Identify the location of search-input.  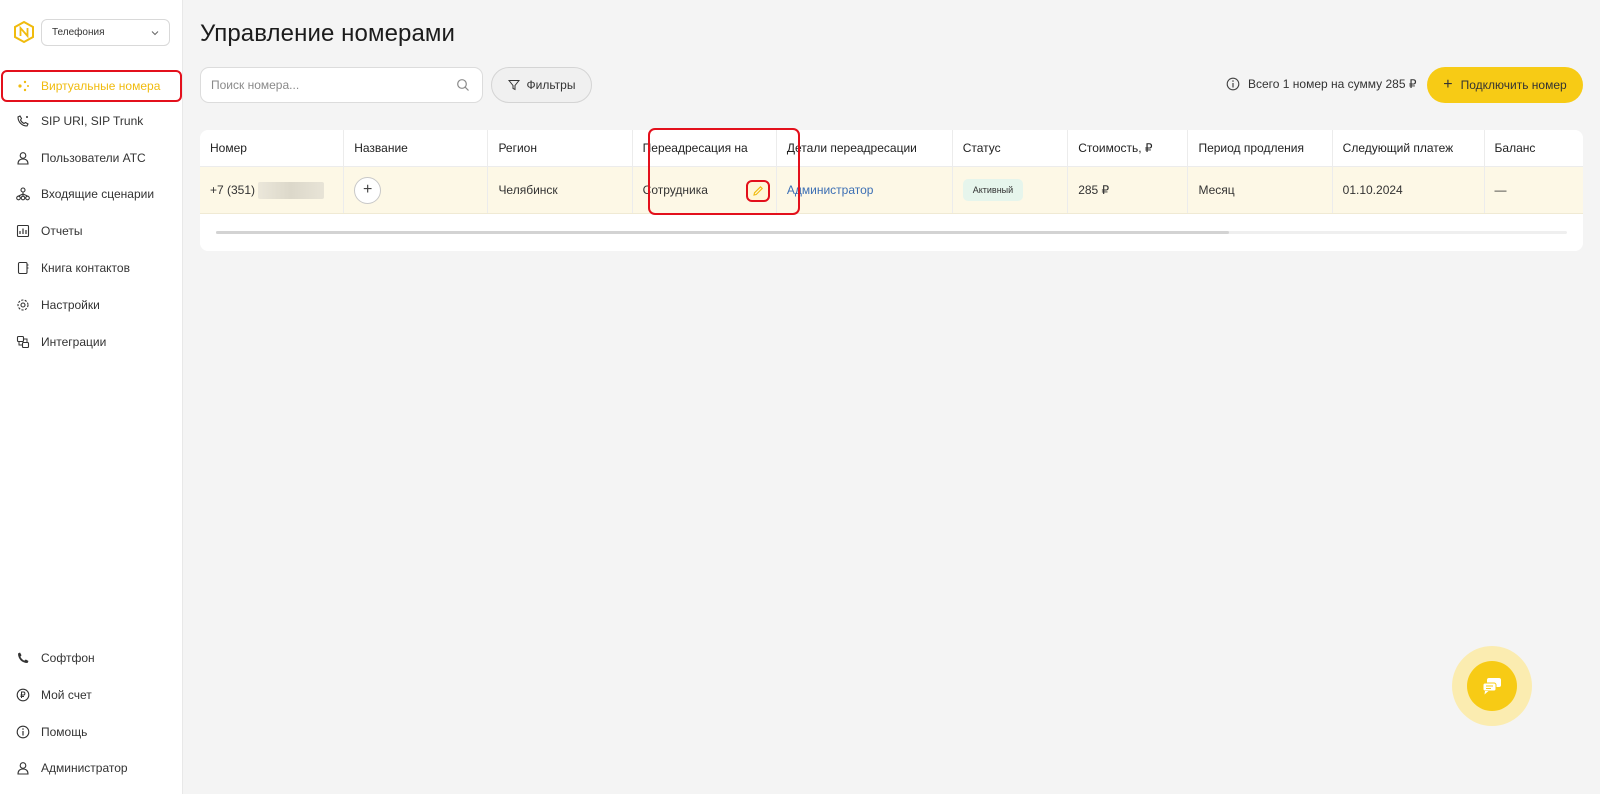
(321, 85).